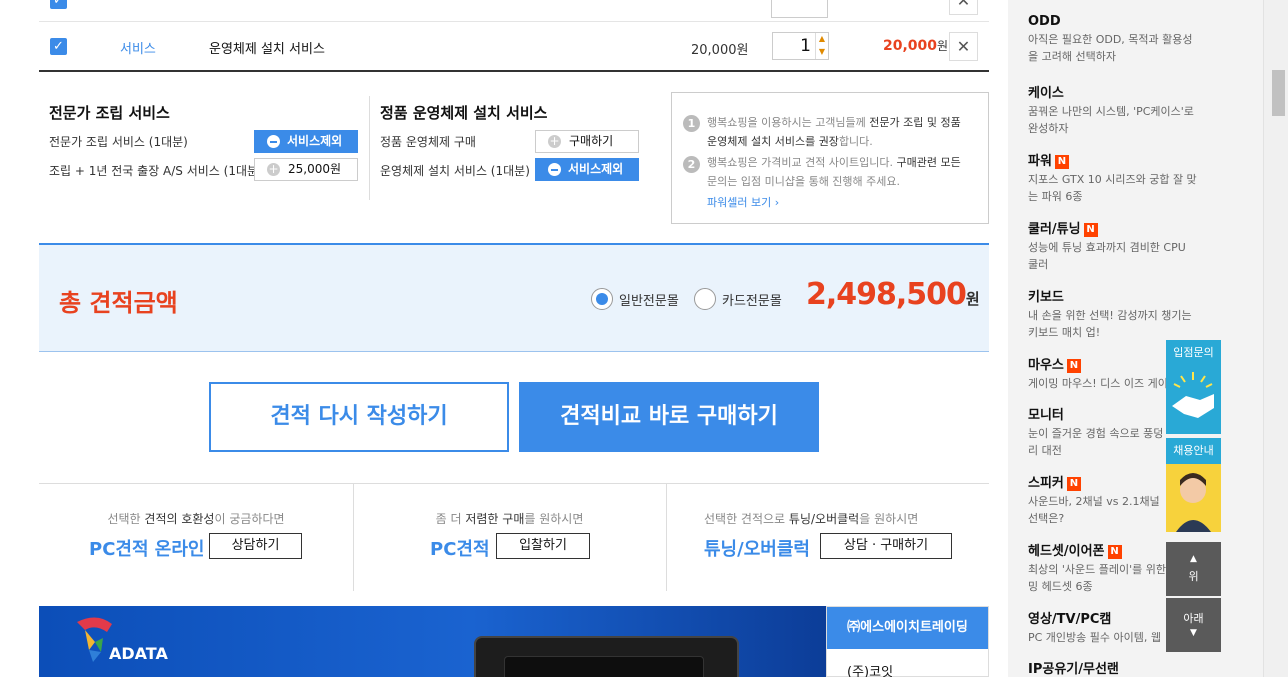 The image size is (1288, 677). Describe the element at coordinates (602, 299) in the screenshot. I see `radio-general-mall` at that location.